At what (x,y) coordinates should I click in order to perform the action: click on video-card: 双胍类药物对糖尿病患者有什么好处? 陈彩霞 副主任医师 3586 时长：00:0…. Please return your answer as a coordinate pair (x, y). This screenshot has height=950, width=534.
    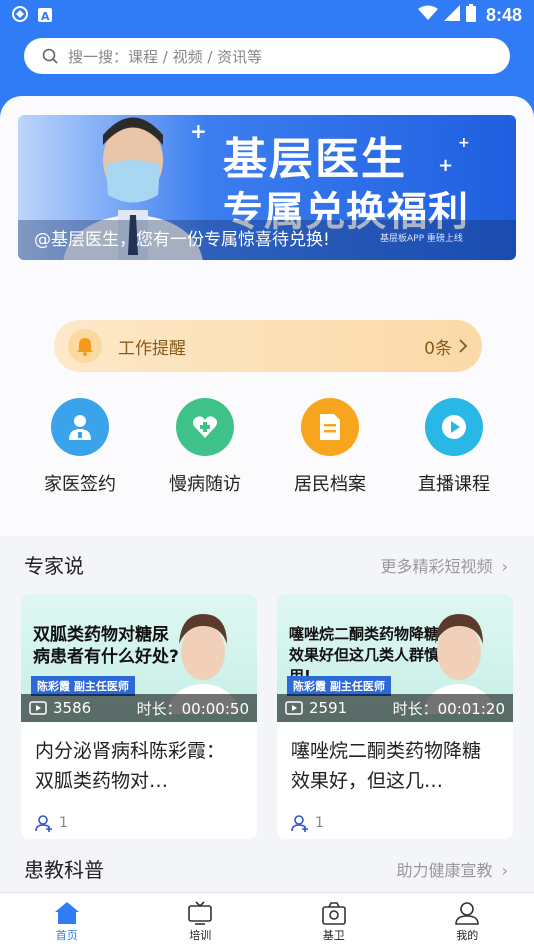
    Looking at the image, I should click on (139, 716).